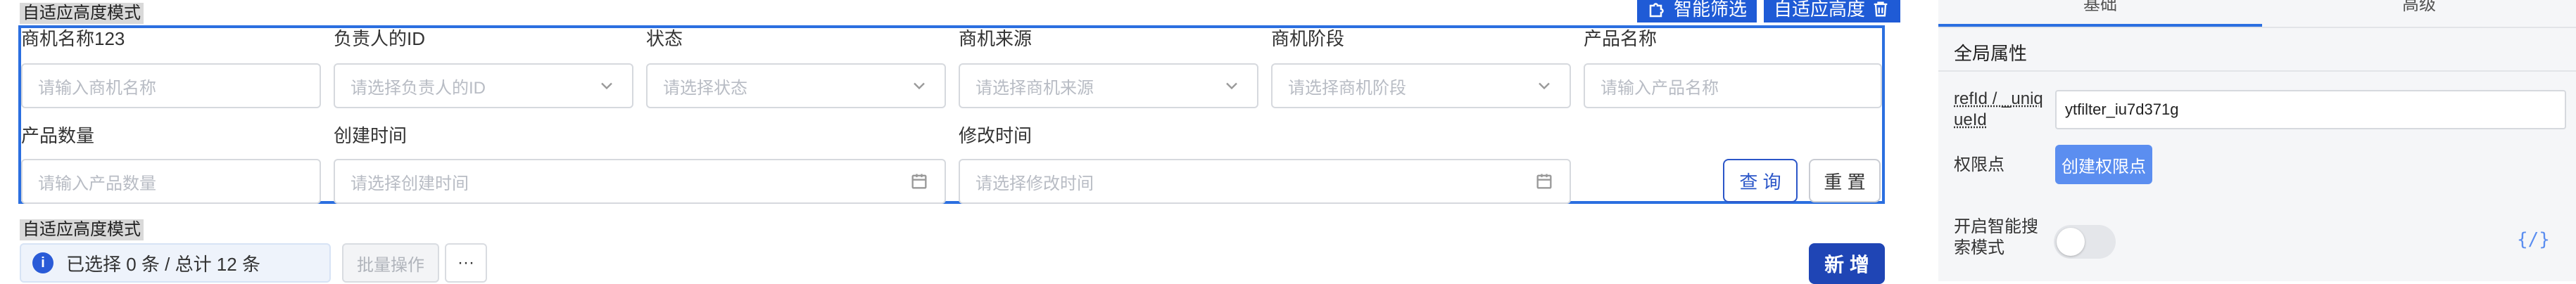  I want to click on code-icon: {/}, so click(2533, 239).